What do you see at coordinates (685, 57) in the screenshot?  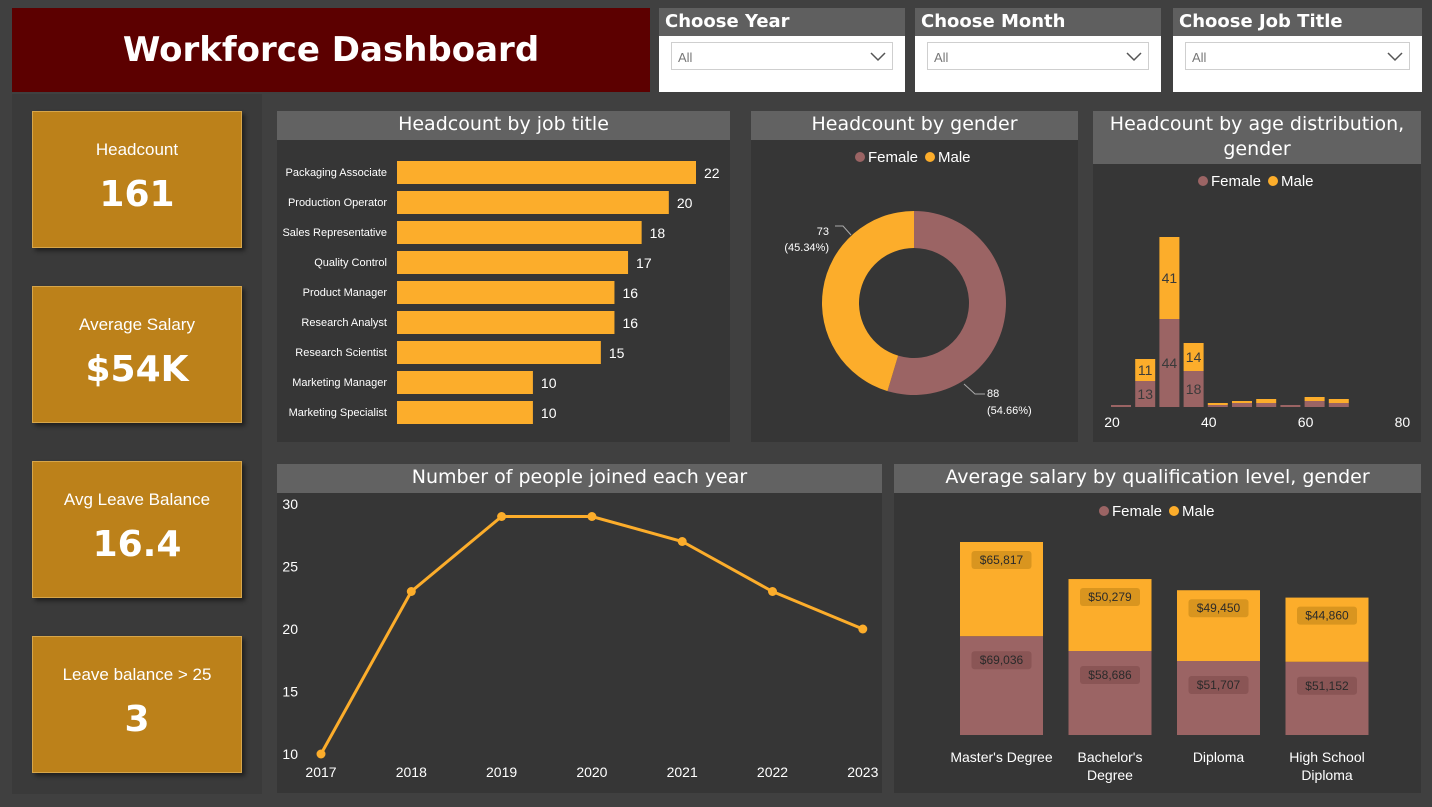 I see `year-dropdown-value: All` at bounding box center [685, 57].